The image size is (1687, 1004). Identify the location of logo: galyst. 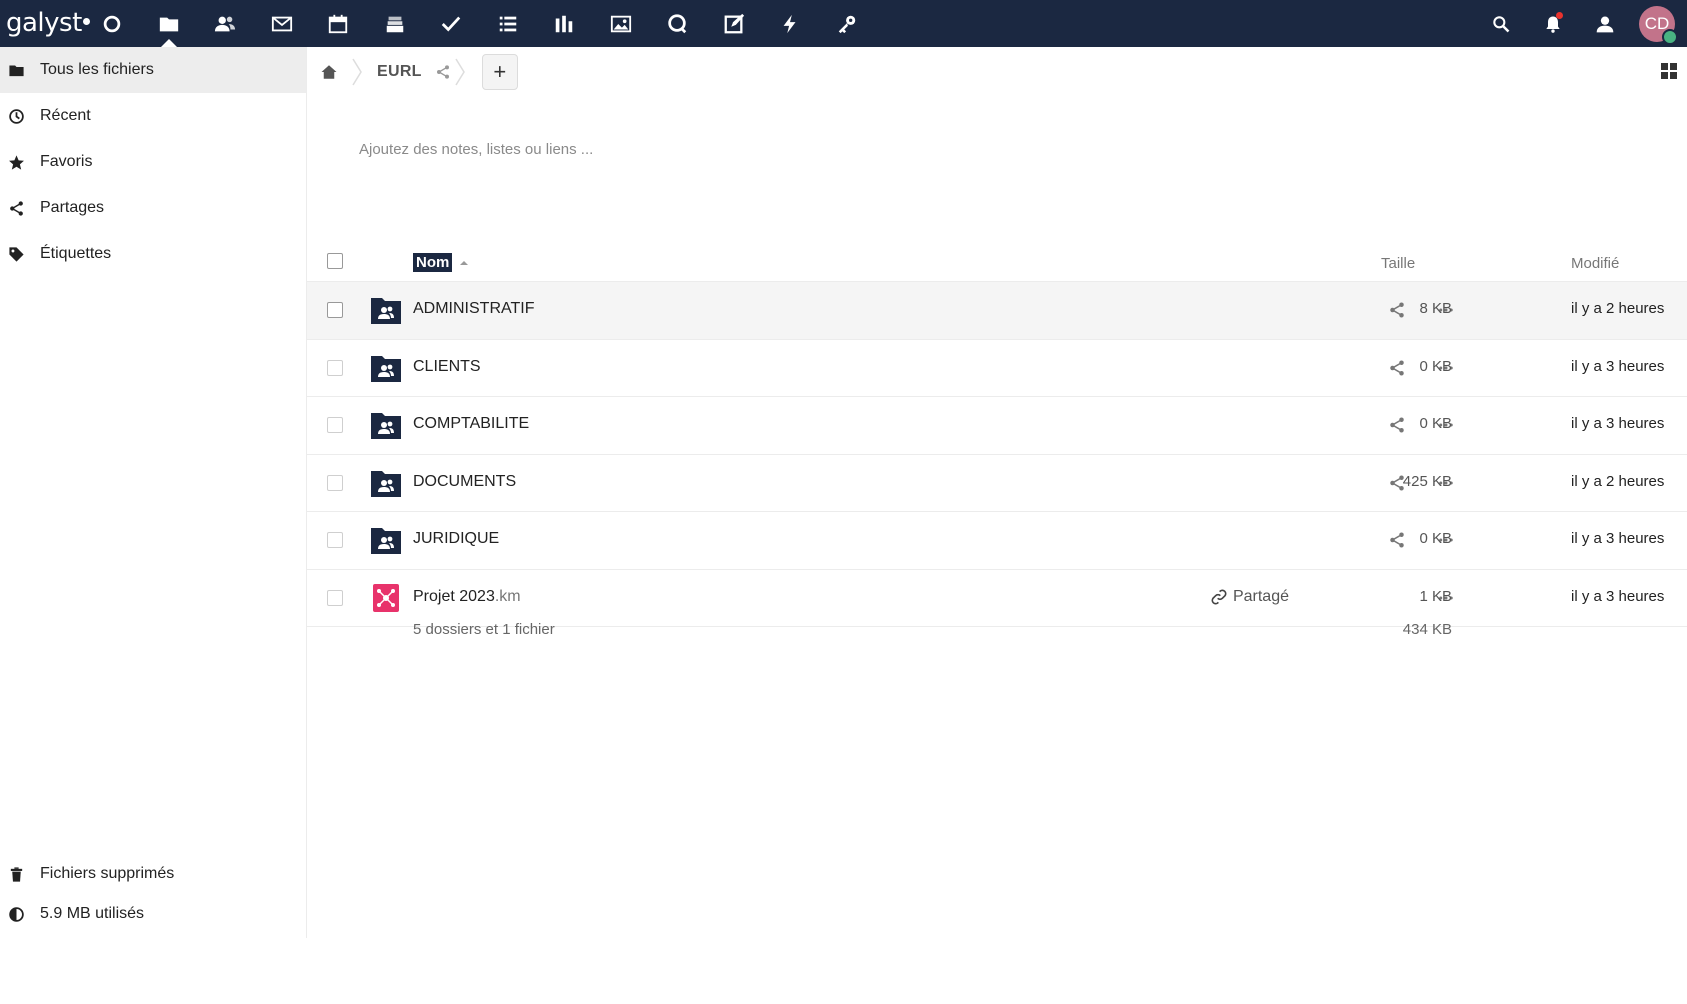
(48, 23).